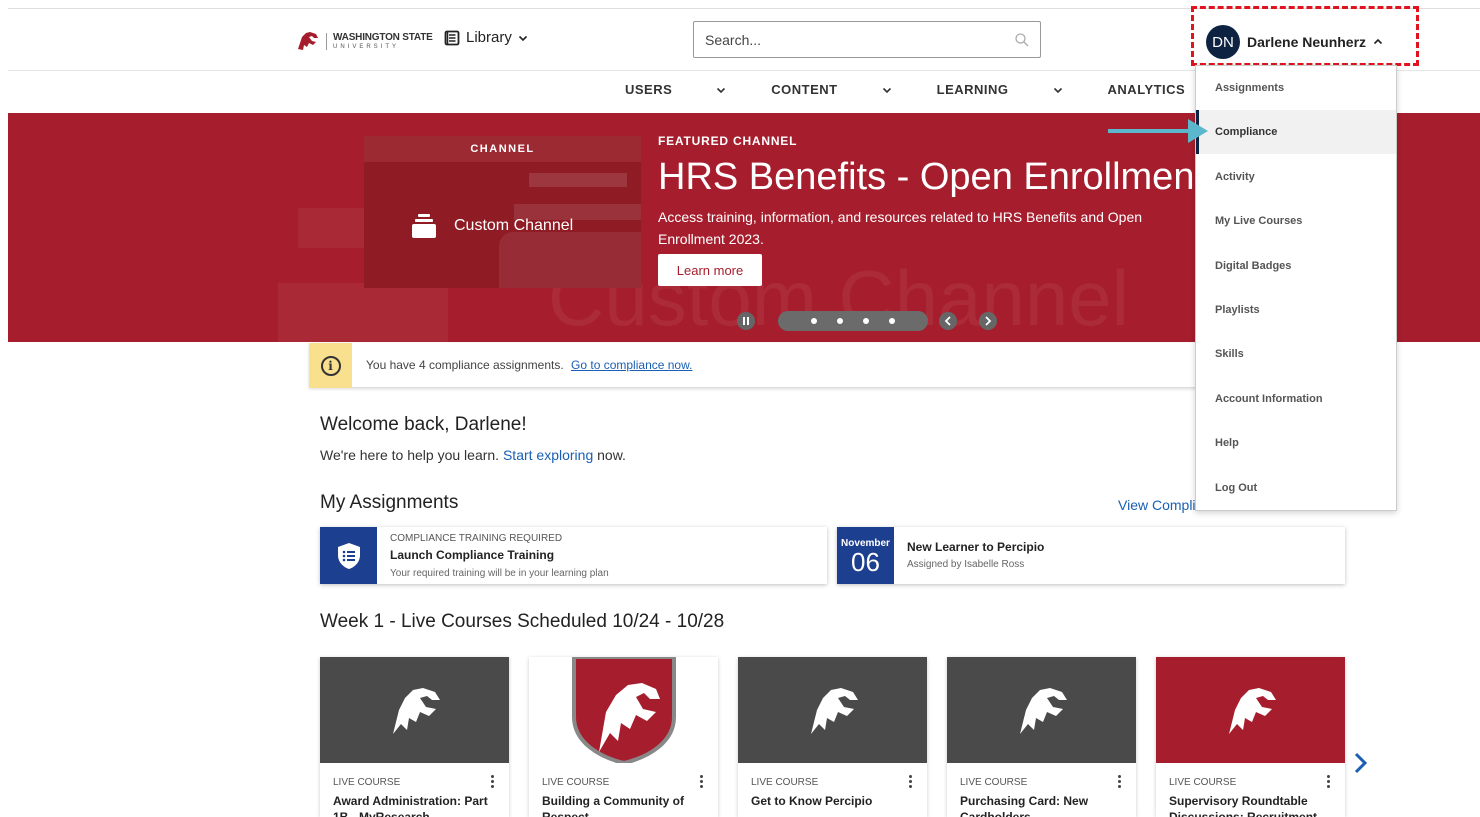 The image size is (1480, 817). What do you see at coordinates (1157, 505) in the screenshot?
I see `view-compliance-link: View Compliance Assignments` at bounding box center [1157, 505].